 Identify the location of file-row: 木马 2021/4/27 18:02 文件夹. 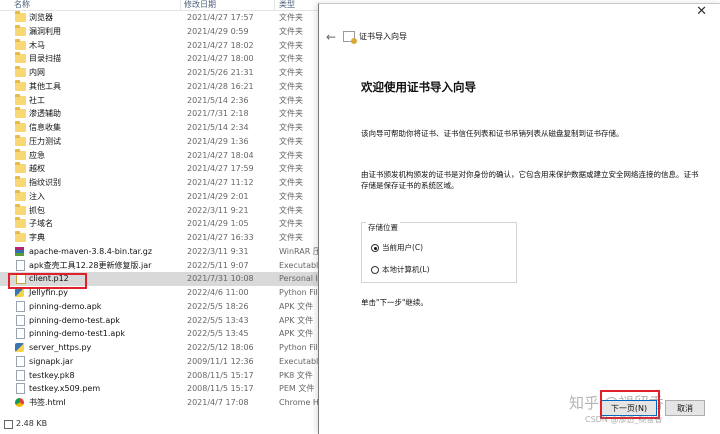
(161, 45).